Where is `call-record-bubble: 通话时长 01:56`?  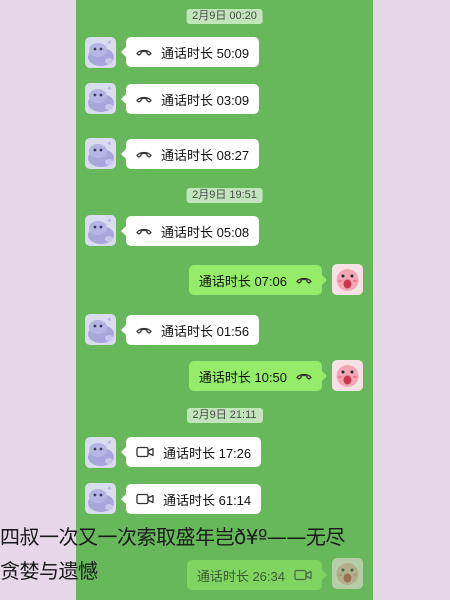 call-record-bubble: 通话时长 01:56 is located at coordinates (190, 330).